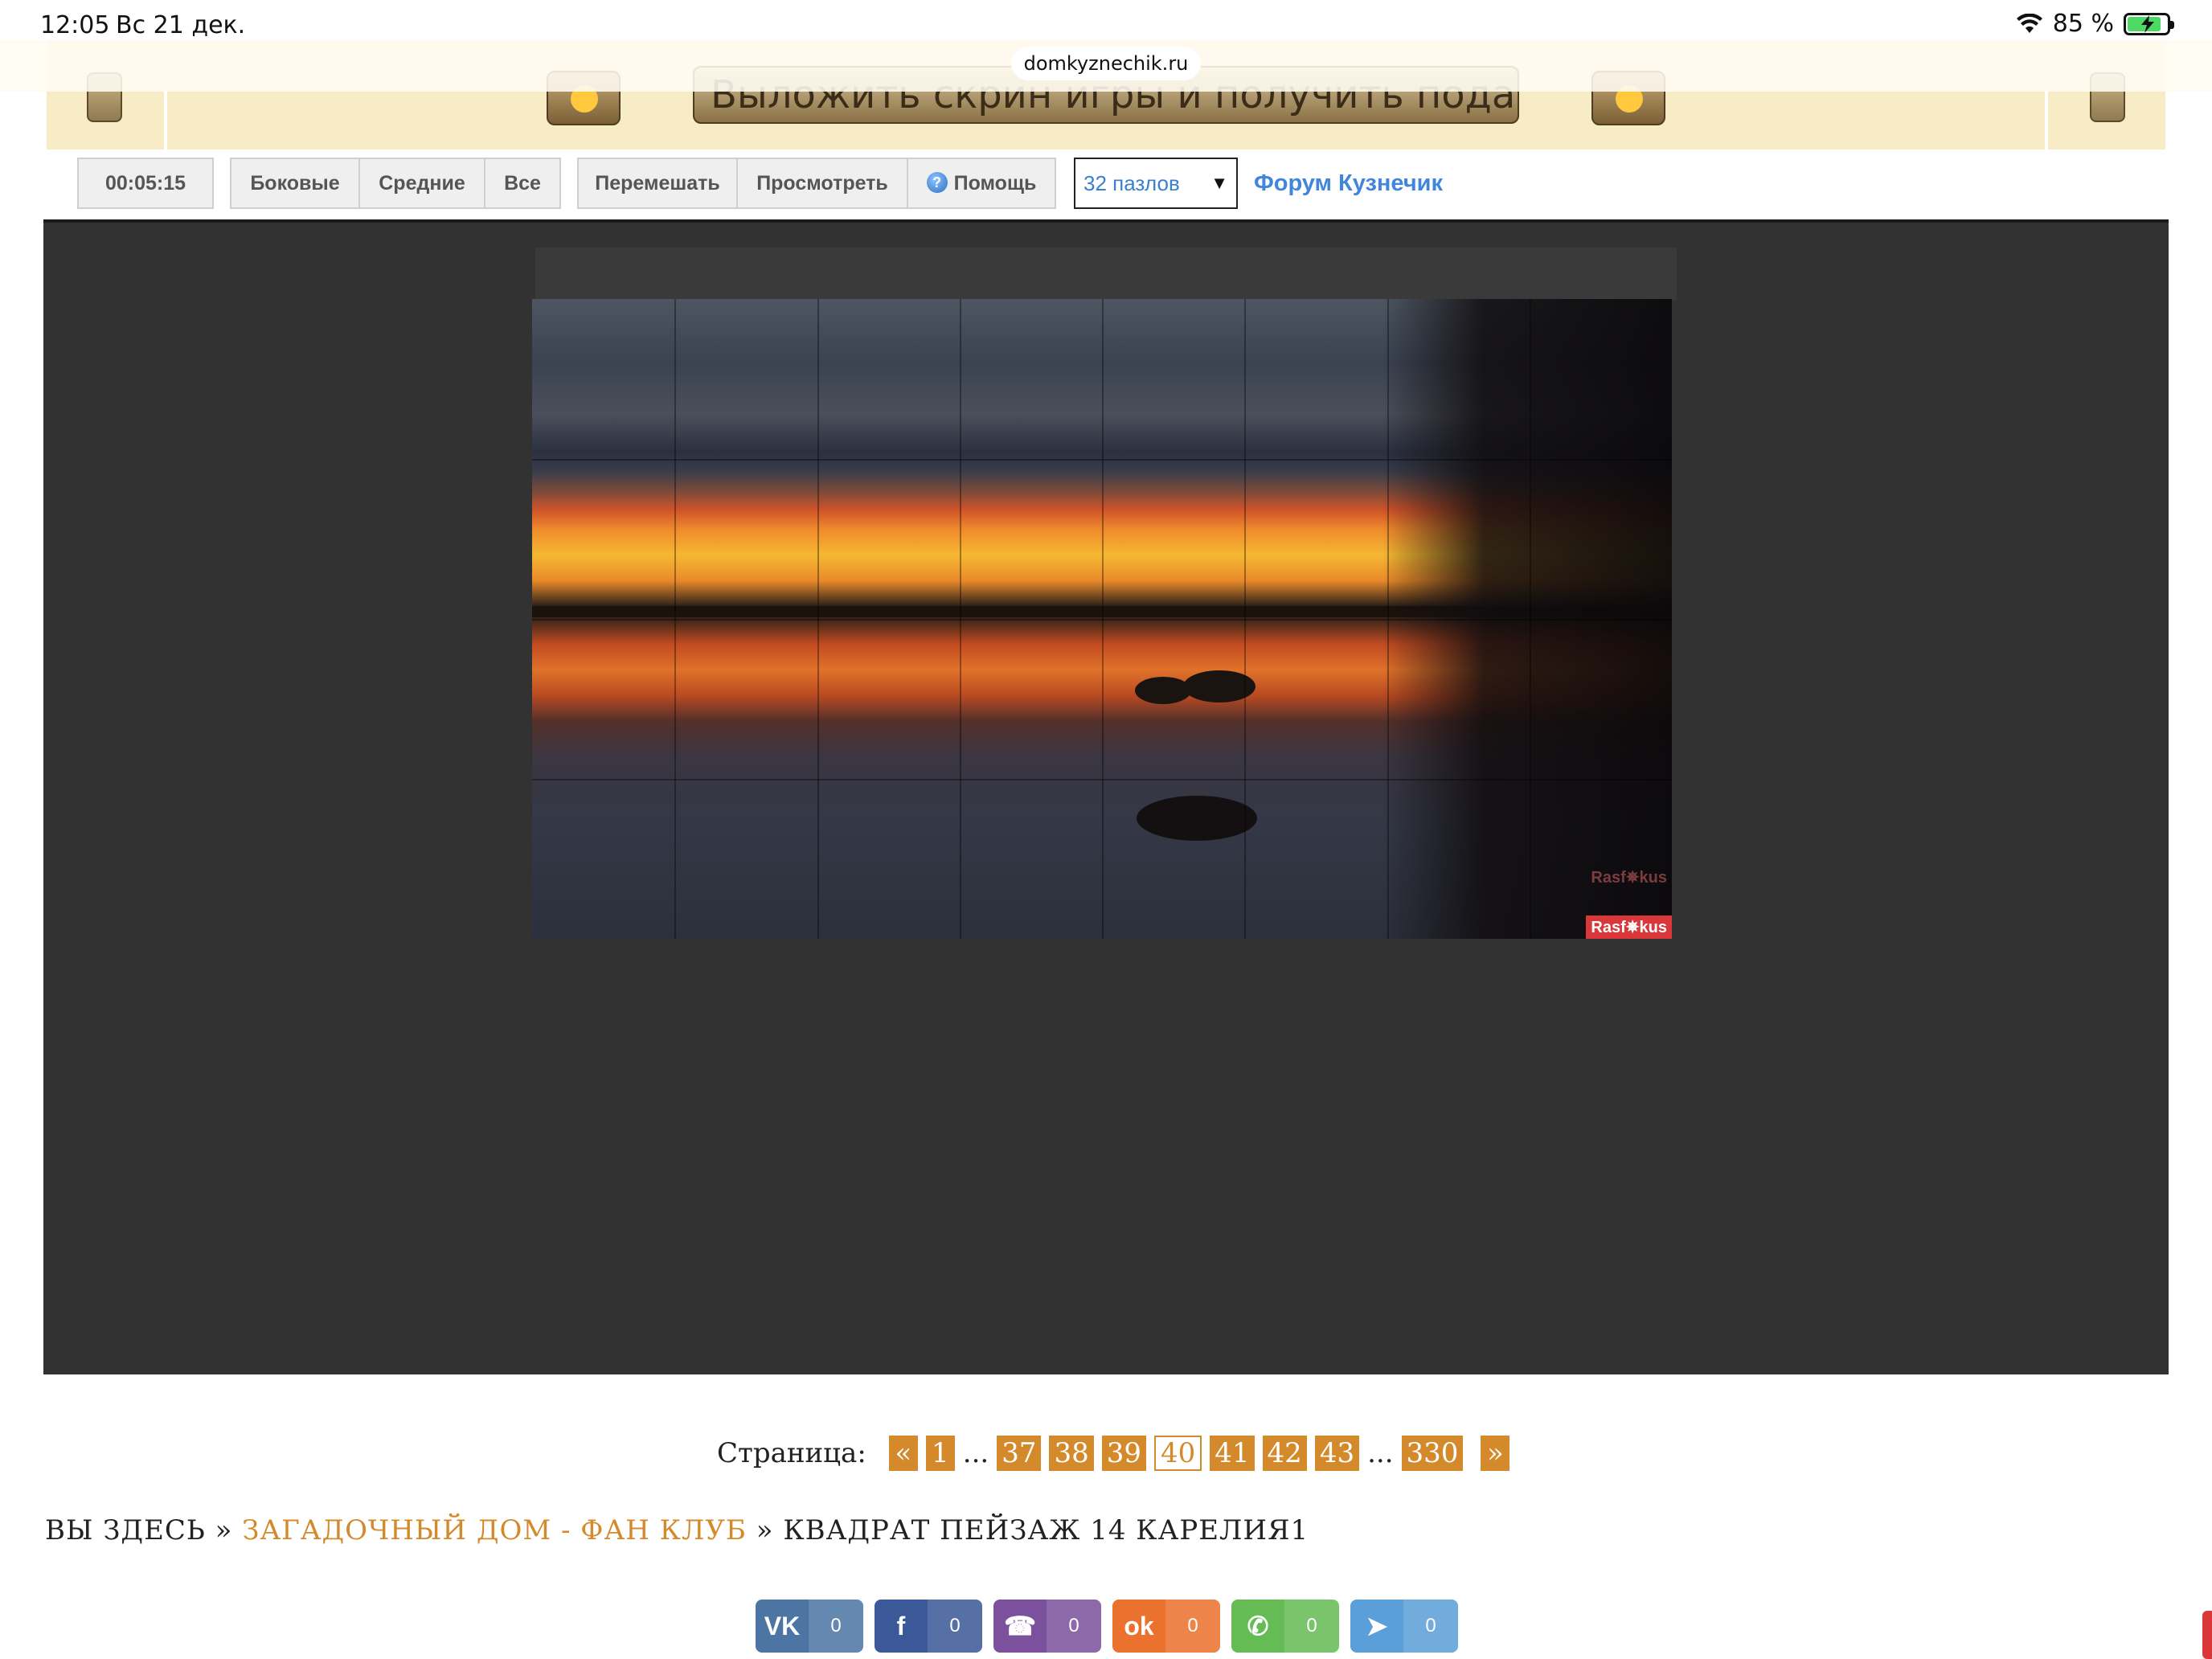 This screenshot has width=2212, height=1659. I want to click on viber-icon: ☎, so click(1020, 1626).